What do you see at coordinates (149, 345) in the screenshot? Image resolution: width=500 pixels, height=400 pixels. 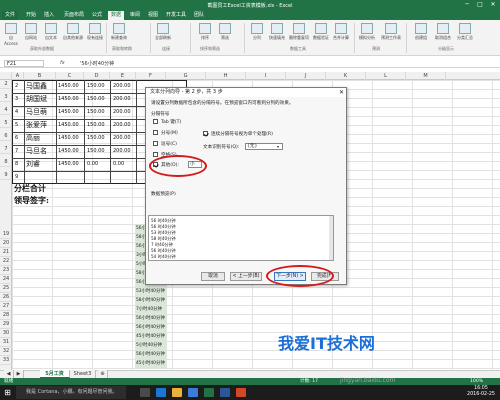 I see `cell-f-value: 5小时40分钟` at bounding box center [149, 345].